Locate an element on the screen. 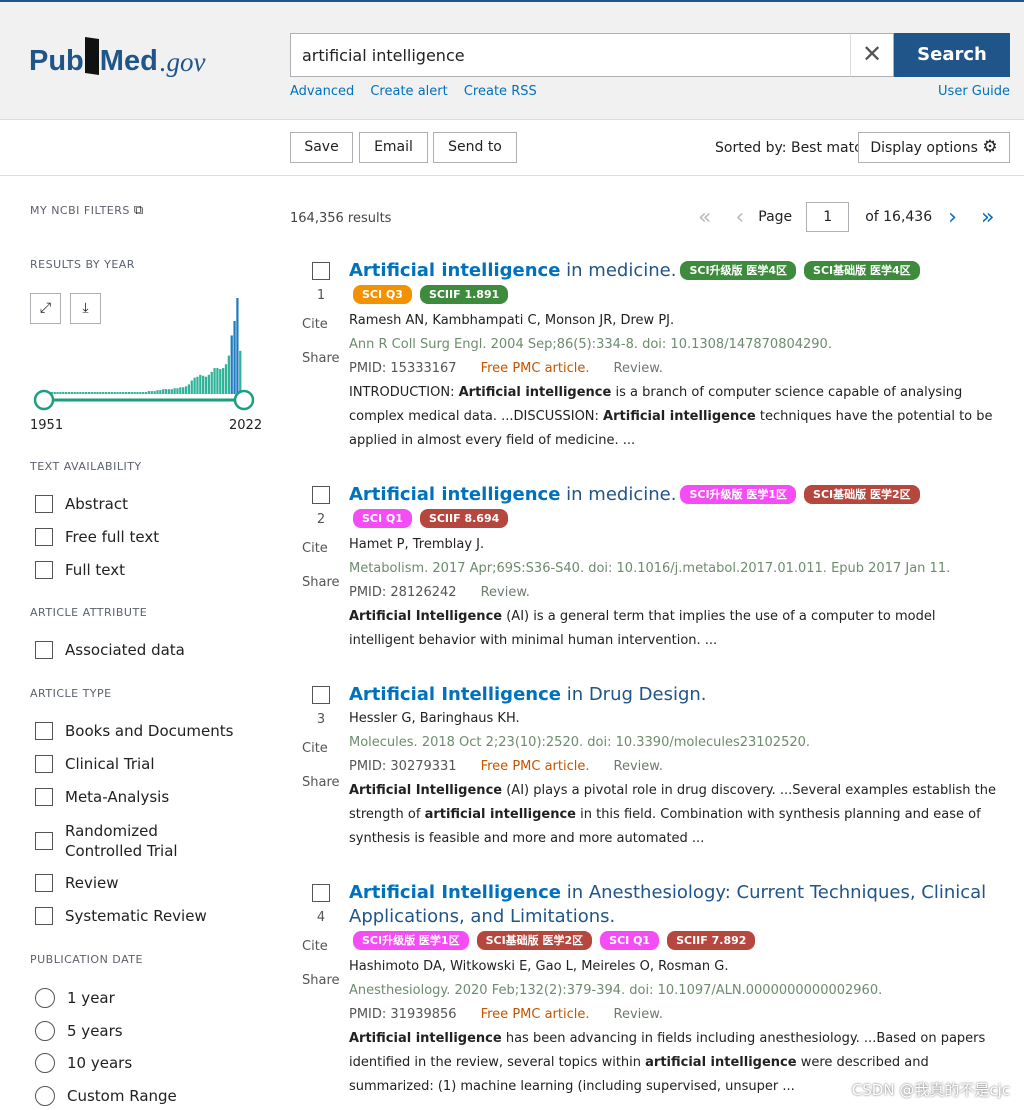  result-number: 1 is located at coordinates (321, 295).